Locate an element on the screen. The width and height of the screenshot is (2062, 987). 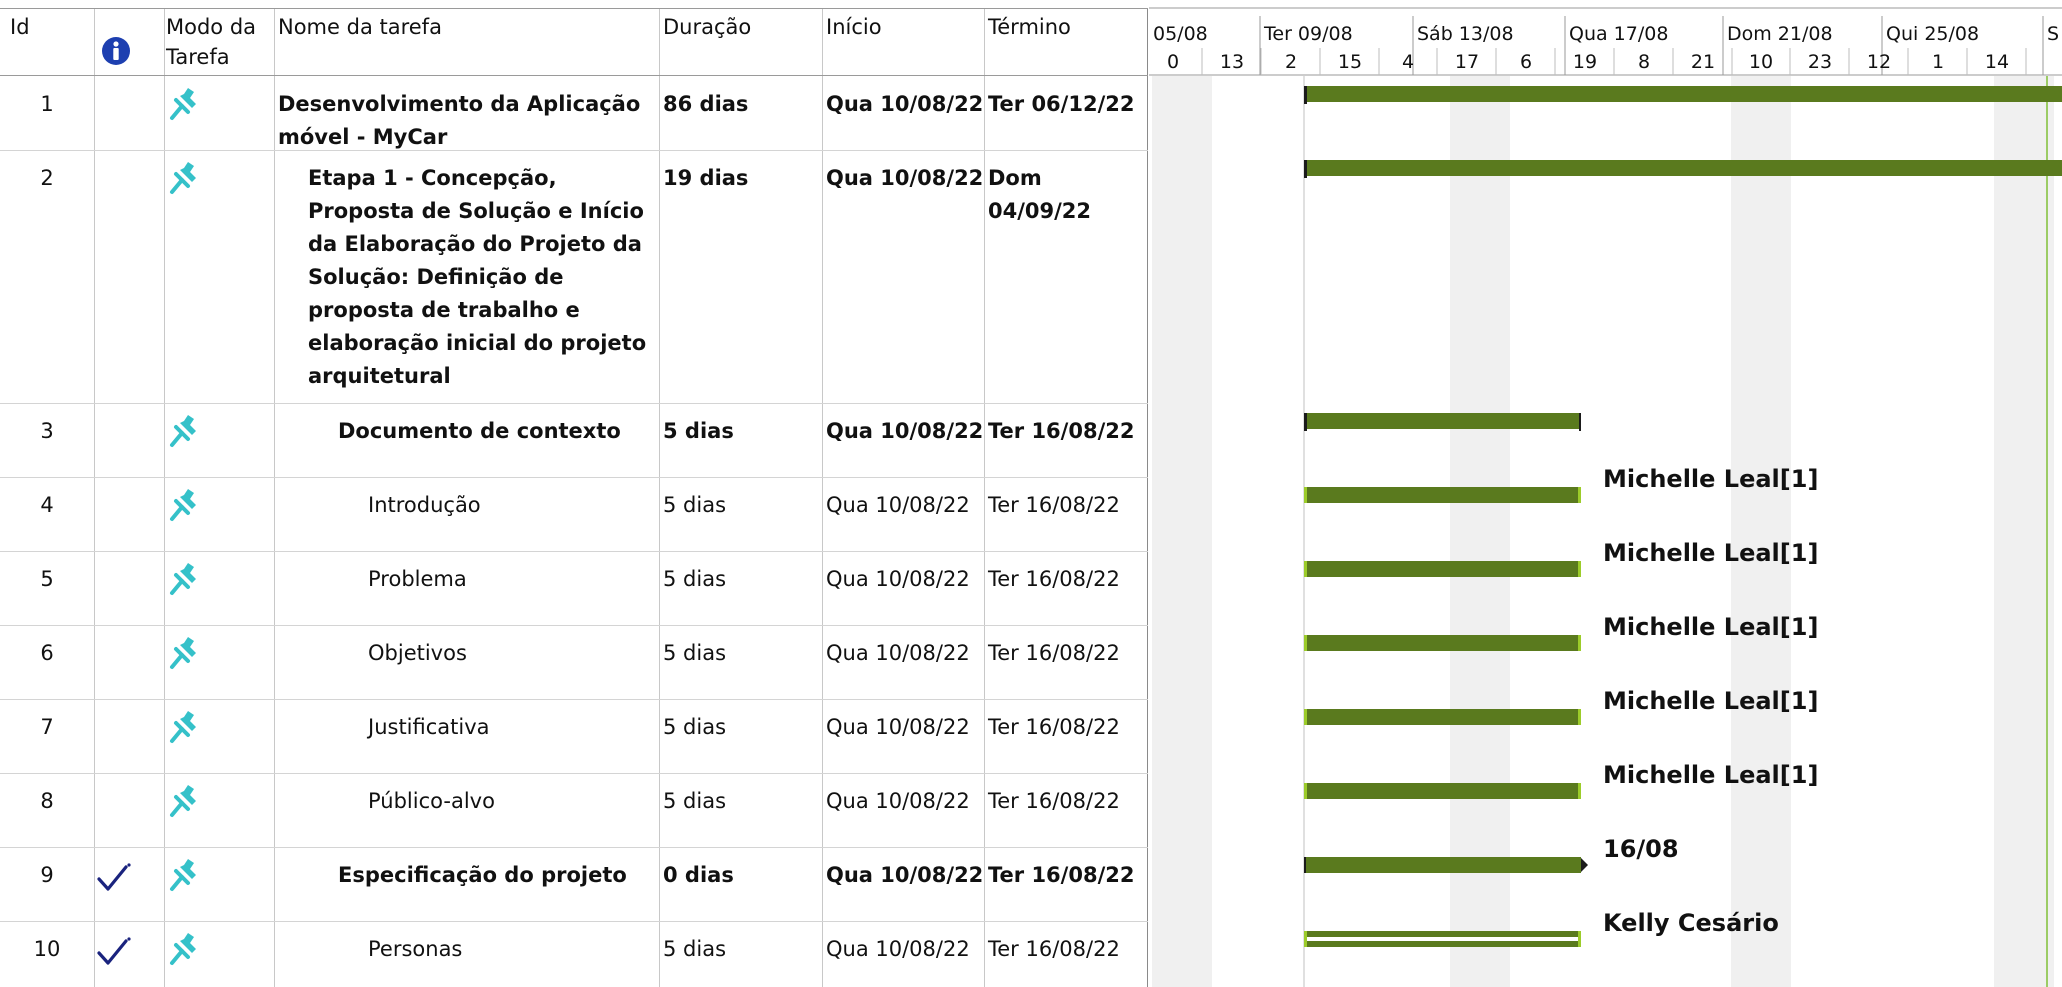
task-name: Documento de contexto is located at coordinates (496, 431).